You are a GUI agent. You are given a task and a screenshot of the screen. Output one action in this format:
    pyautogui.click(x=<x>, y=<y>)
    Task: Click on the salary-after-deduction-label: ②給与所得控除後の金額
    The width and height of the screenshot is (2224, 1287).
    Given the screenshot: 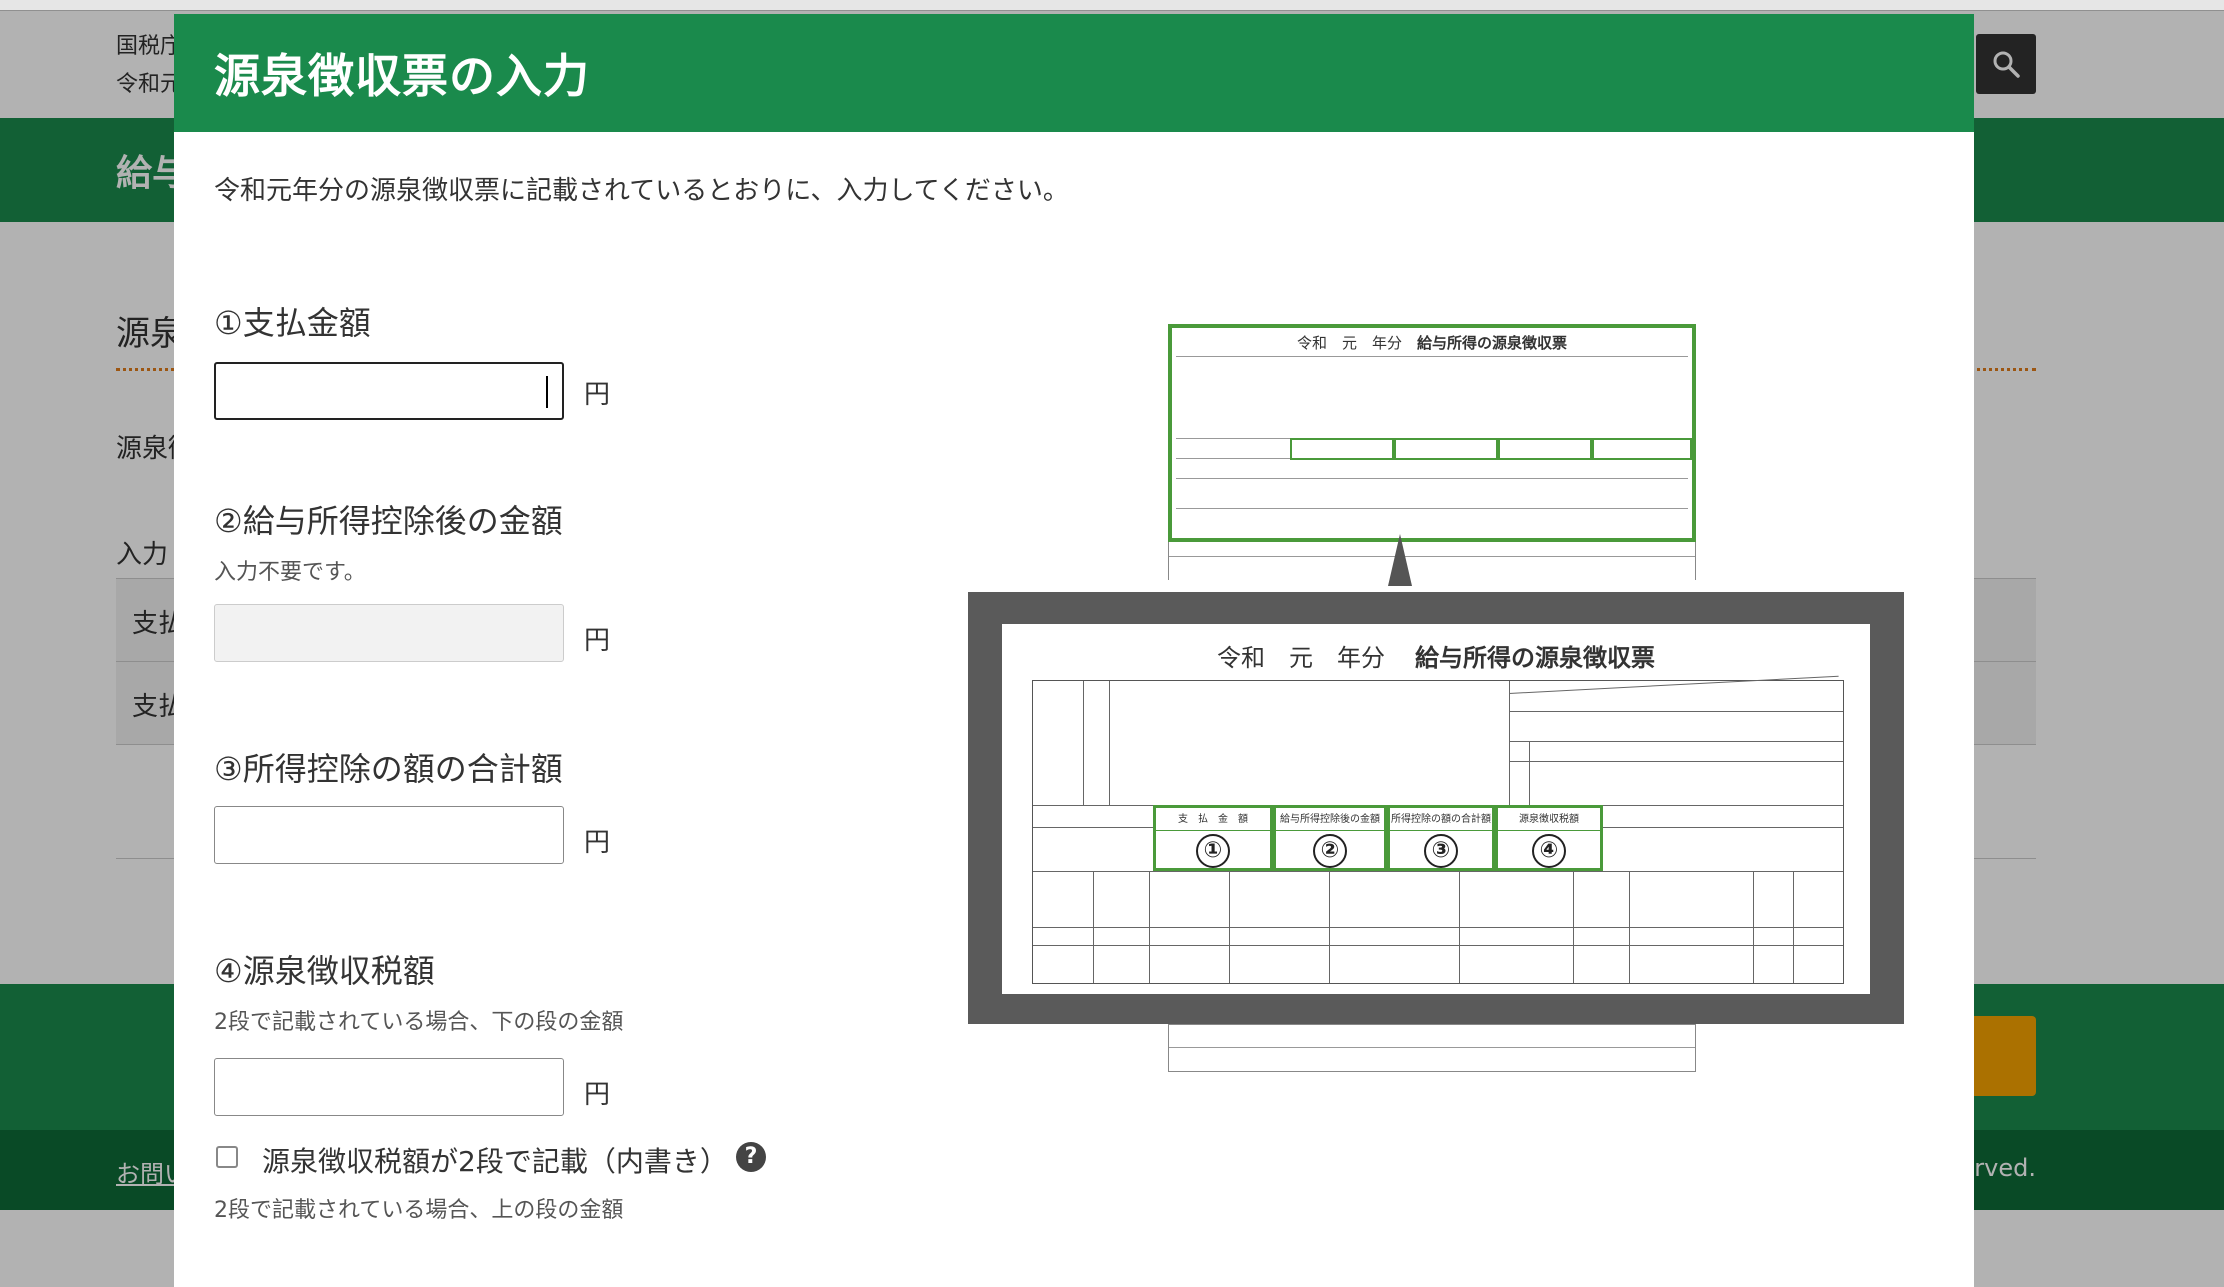 What is the action you would take?
    pyautogui.click(x=388, y=521)
    